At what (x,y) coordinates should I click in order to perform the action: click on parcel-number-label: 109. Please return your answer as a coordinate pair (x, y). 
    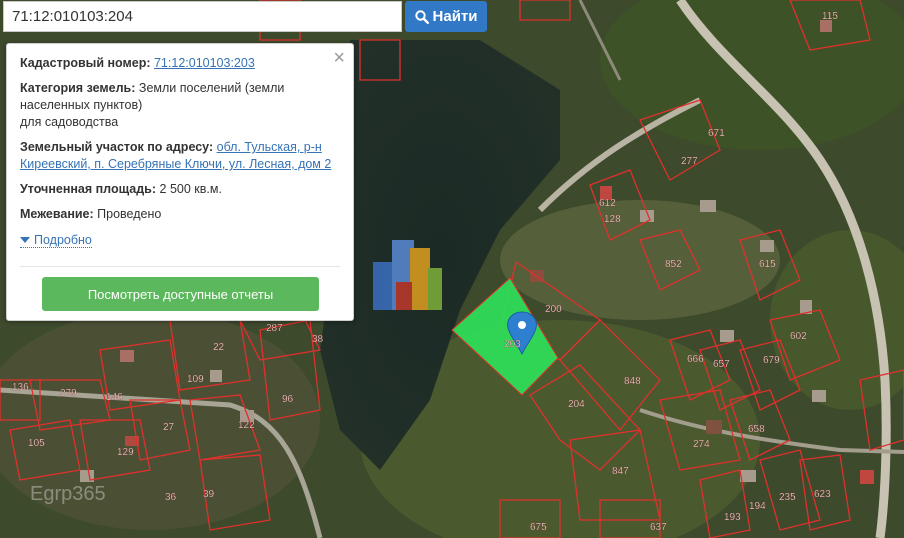
    Looking at the image, I should click on (195, 379).